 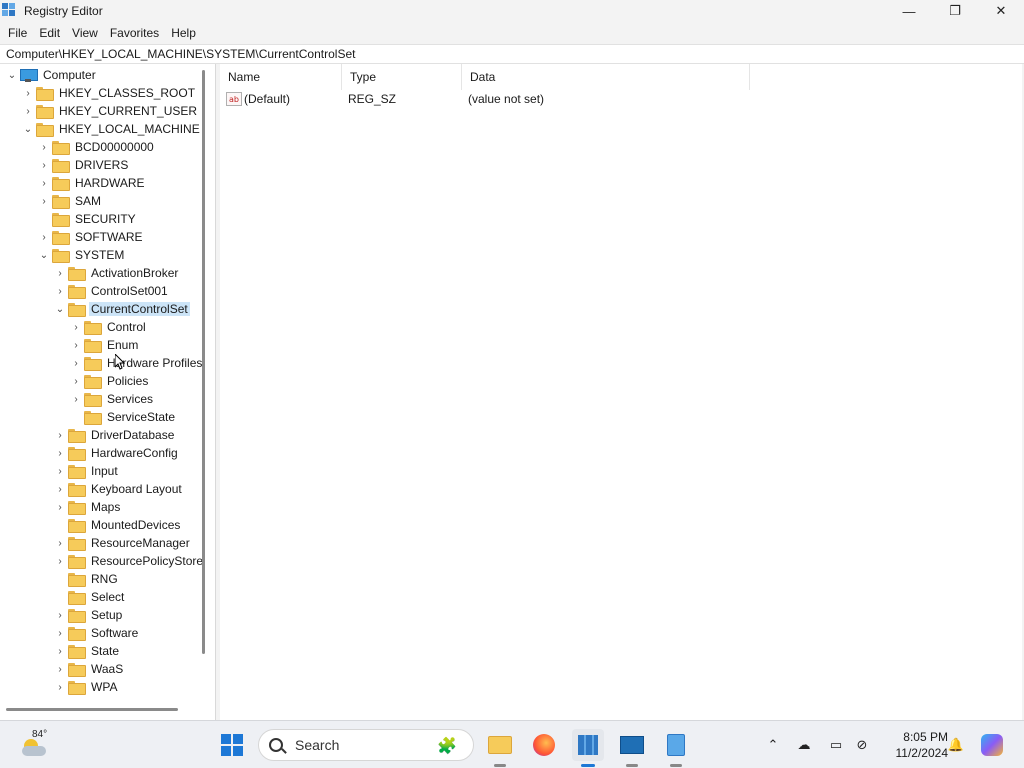 What do you see at coordinates (85, 687) in the screenshot?
I see `tree-item-wpa: › WPA` at bounding box center [85, 687].